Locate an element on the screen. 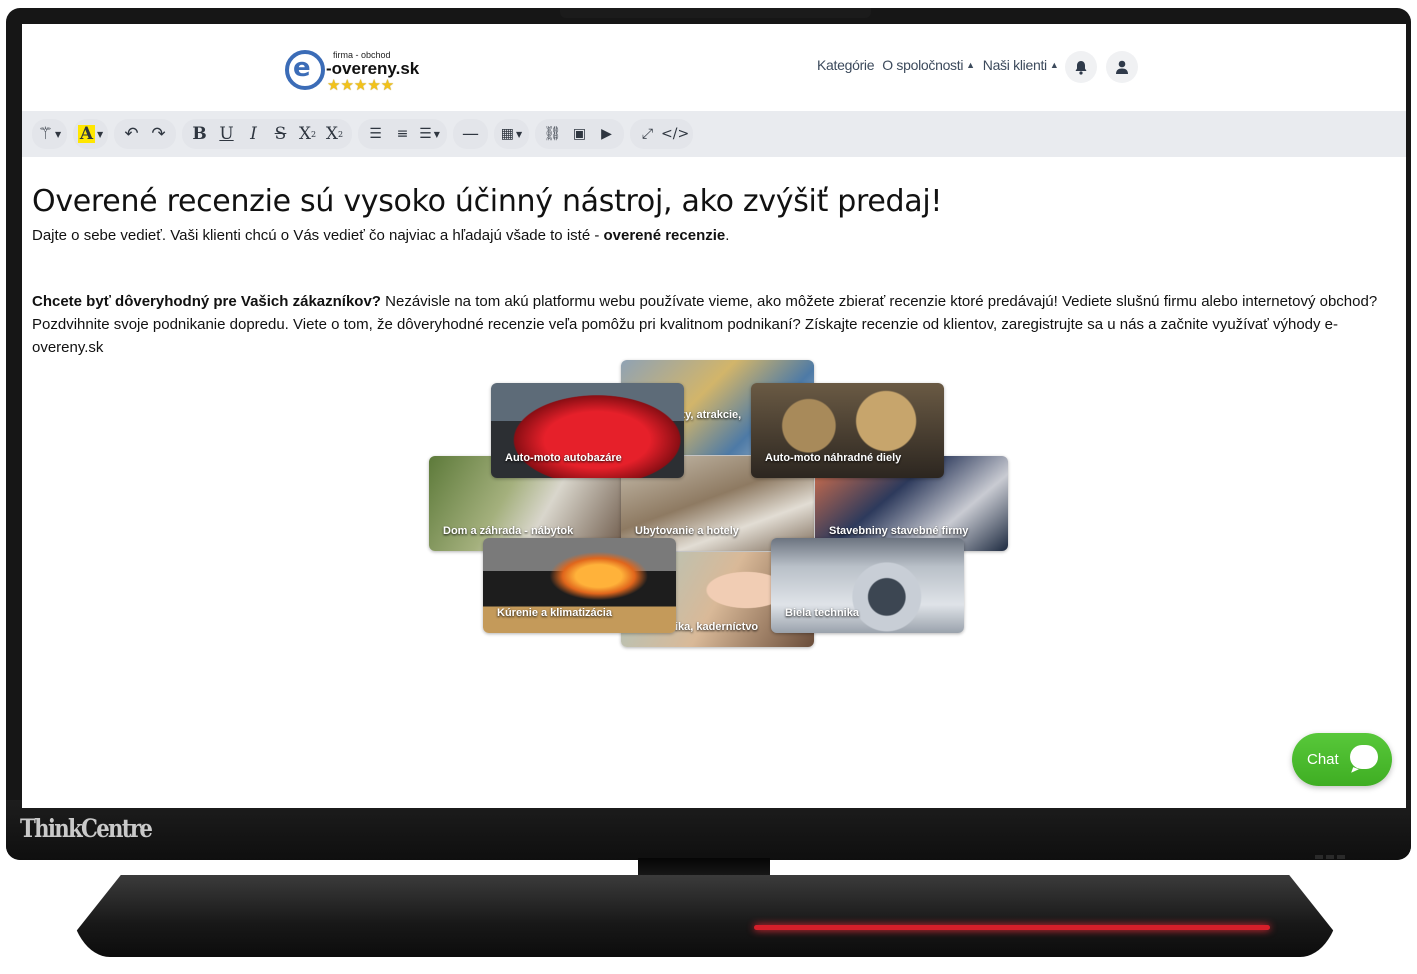 This screenshot has height=974, width=1417. category-label: Kúrenie a klimatizácia is located at coordinates (554, 613).